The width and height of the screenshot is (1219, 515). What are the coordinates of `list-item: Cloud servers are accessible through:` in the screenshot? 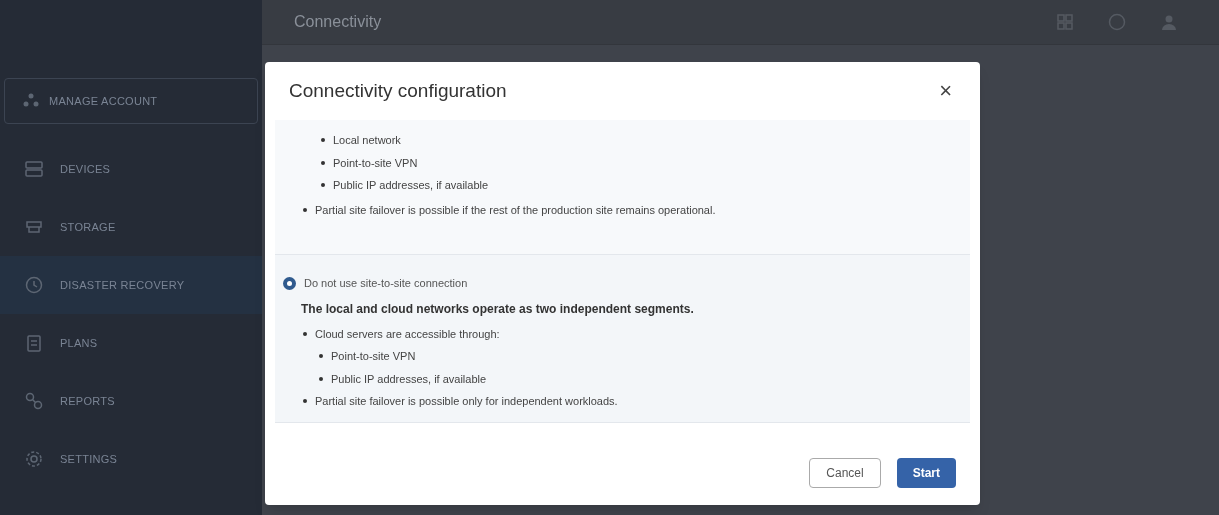 It's located at (407, 334).